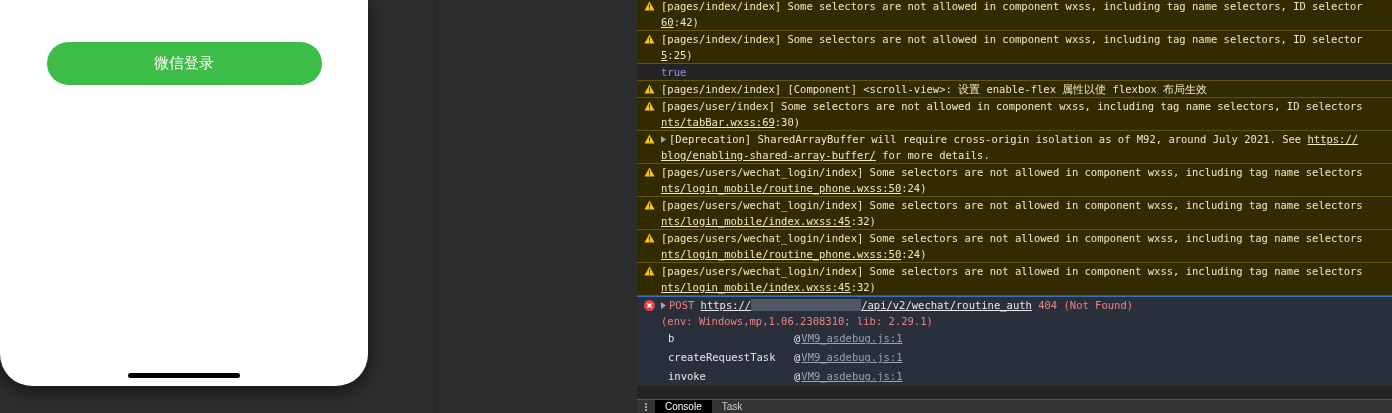 The height and width of the screenshot is (413, 1392). What do you see at coordinates (732, 406) in the screenshot?
I see `drawer-tab: Task` at bounding box center [732, 406].